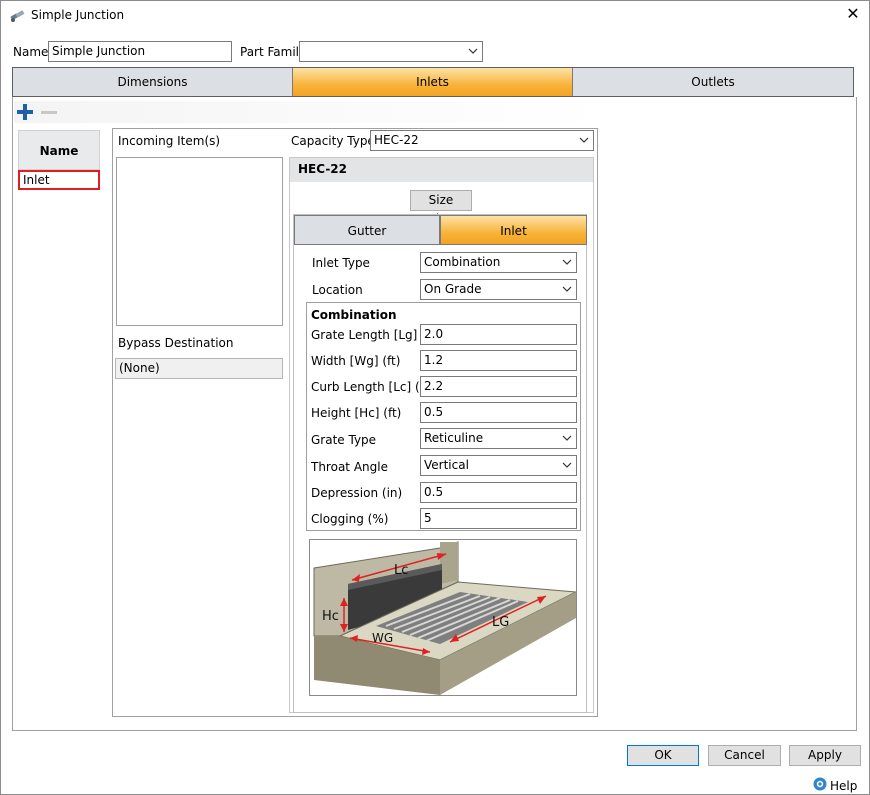  I want to click on junction-app-icon, so click(17, 16).